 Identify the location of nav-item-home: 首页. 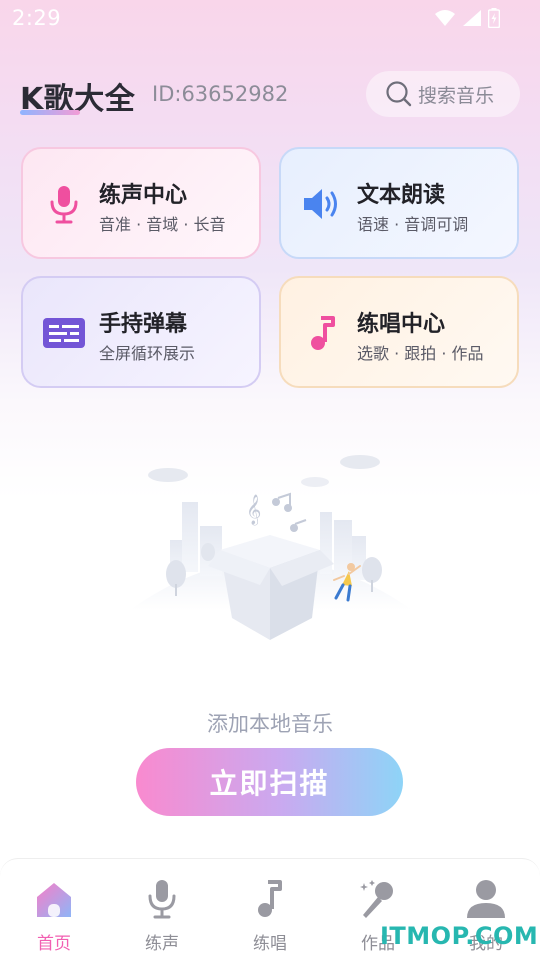
(54, 909).